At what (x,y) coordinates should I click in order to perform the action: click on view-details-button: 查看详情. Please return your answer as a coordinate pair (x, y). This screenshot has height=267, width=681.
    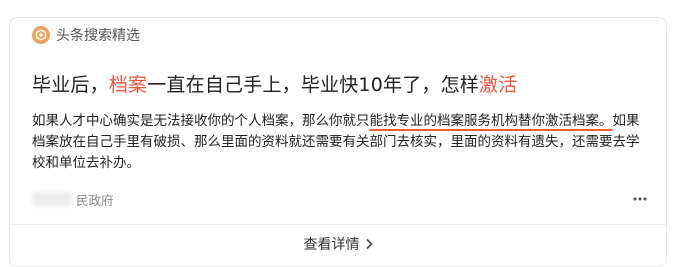
    Looking at the image, I should click on (338, 244).